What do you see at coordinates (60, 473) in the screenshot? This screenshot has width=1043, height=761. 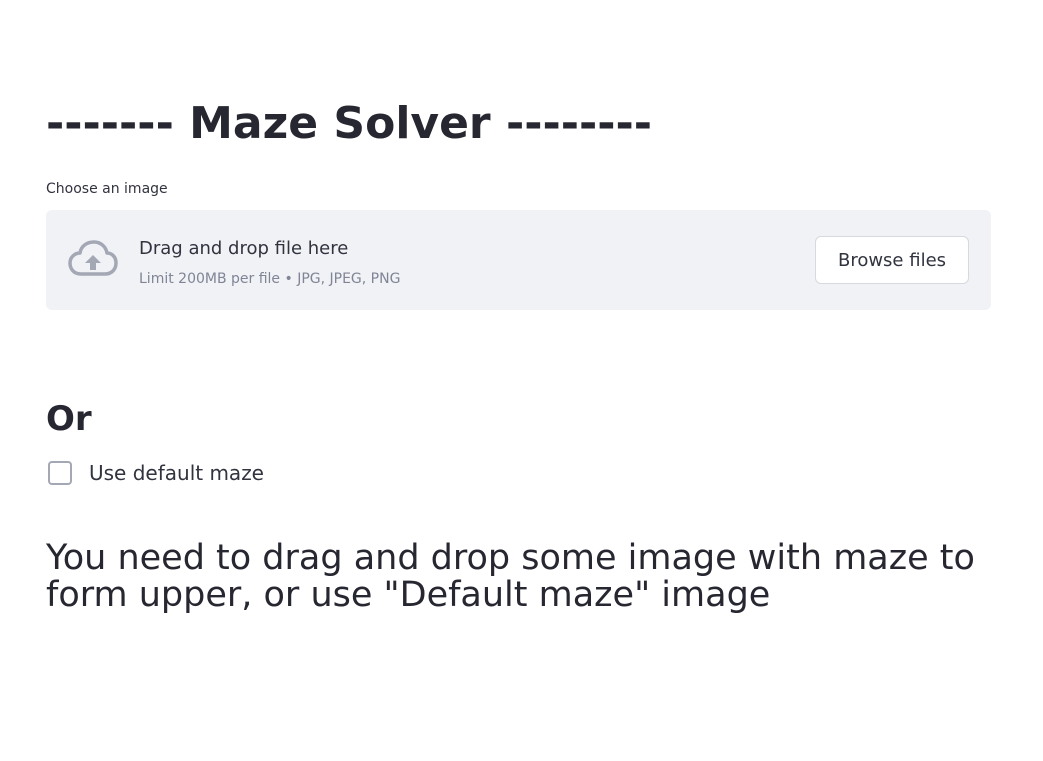 I see `default-maze-checkbox` at bounding box center [60, 473].